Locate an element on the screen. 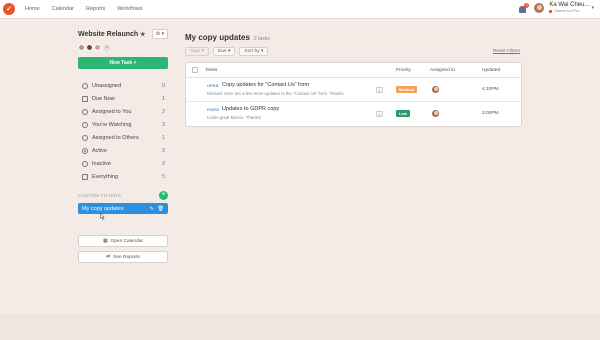 The width and height of the screenshot is (600, 340). reports-icon: ⇄ is located at coordinates (108, 257).